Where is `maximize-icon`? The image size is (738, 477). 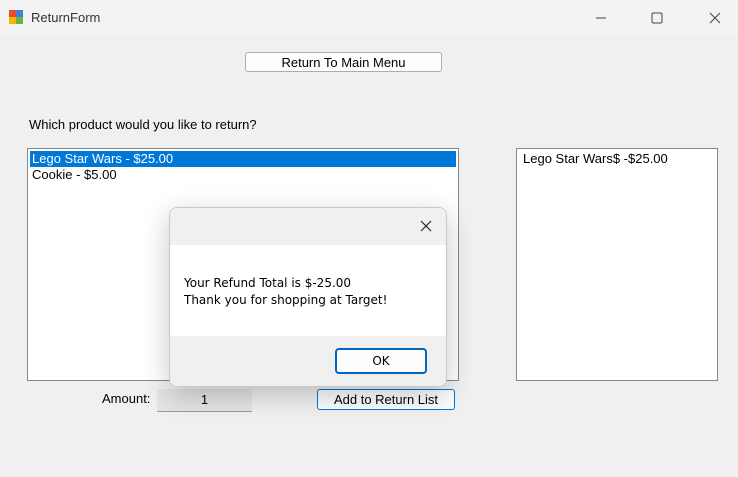
maximize-icon is located at coordinates (657, 18).